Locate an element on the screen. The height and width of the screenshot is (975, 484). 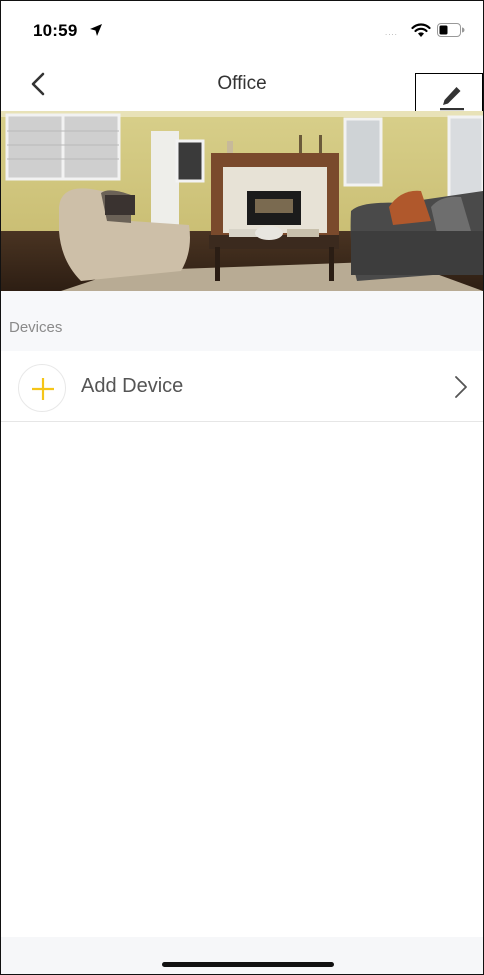
add-device-row: Add Device is located at coordinates (242, 386).